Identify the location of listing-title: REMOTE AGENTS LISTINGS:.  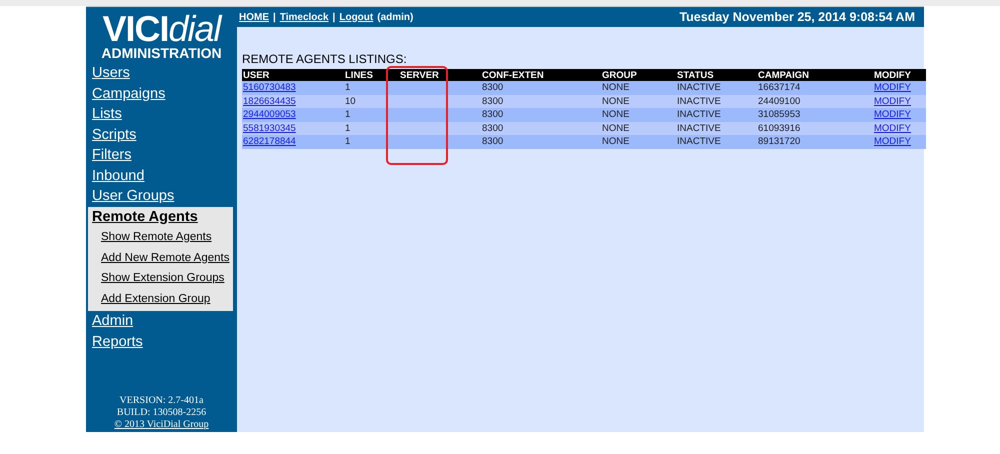
(325, 59).